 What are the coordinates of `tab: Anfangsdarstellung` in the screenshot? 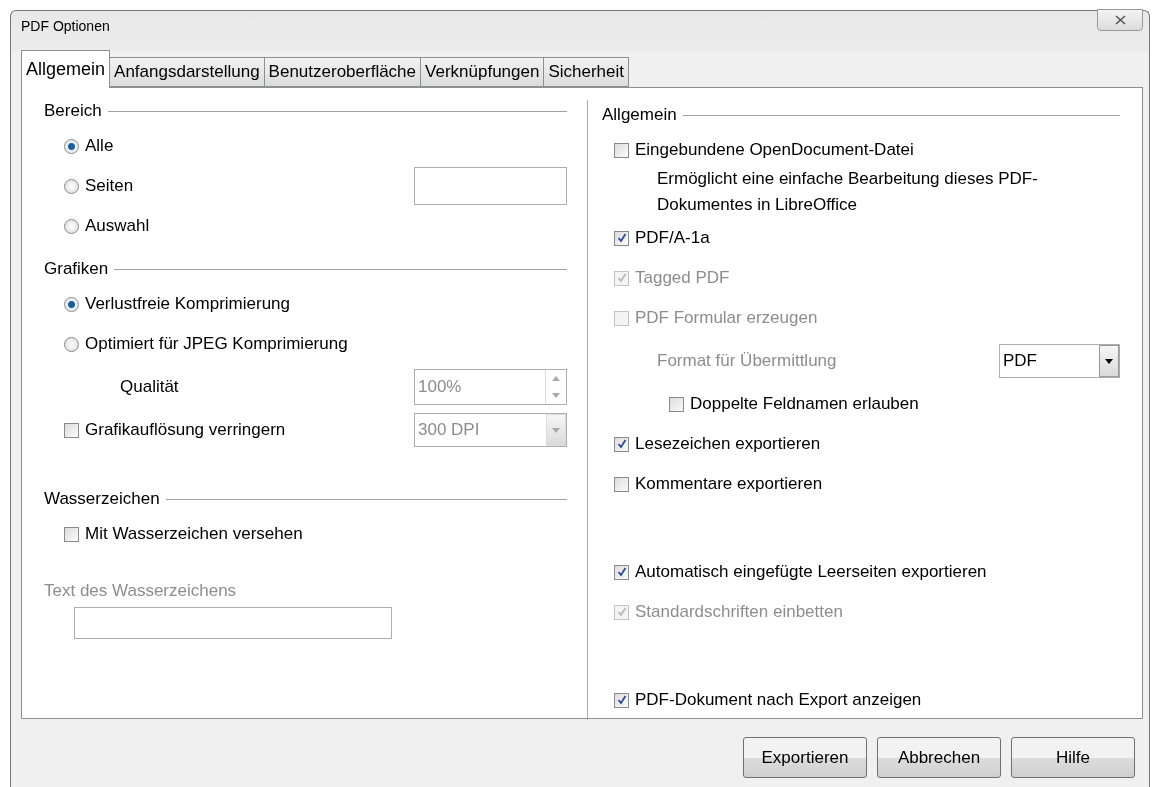 It's located at (187, 72).